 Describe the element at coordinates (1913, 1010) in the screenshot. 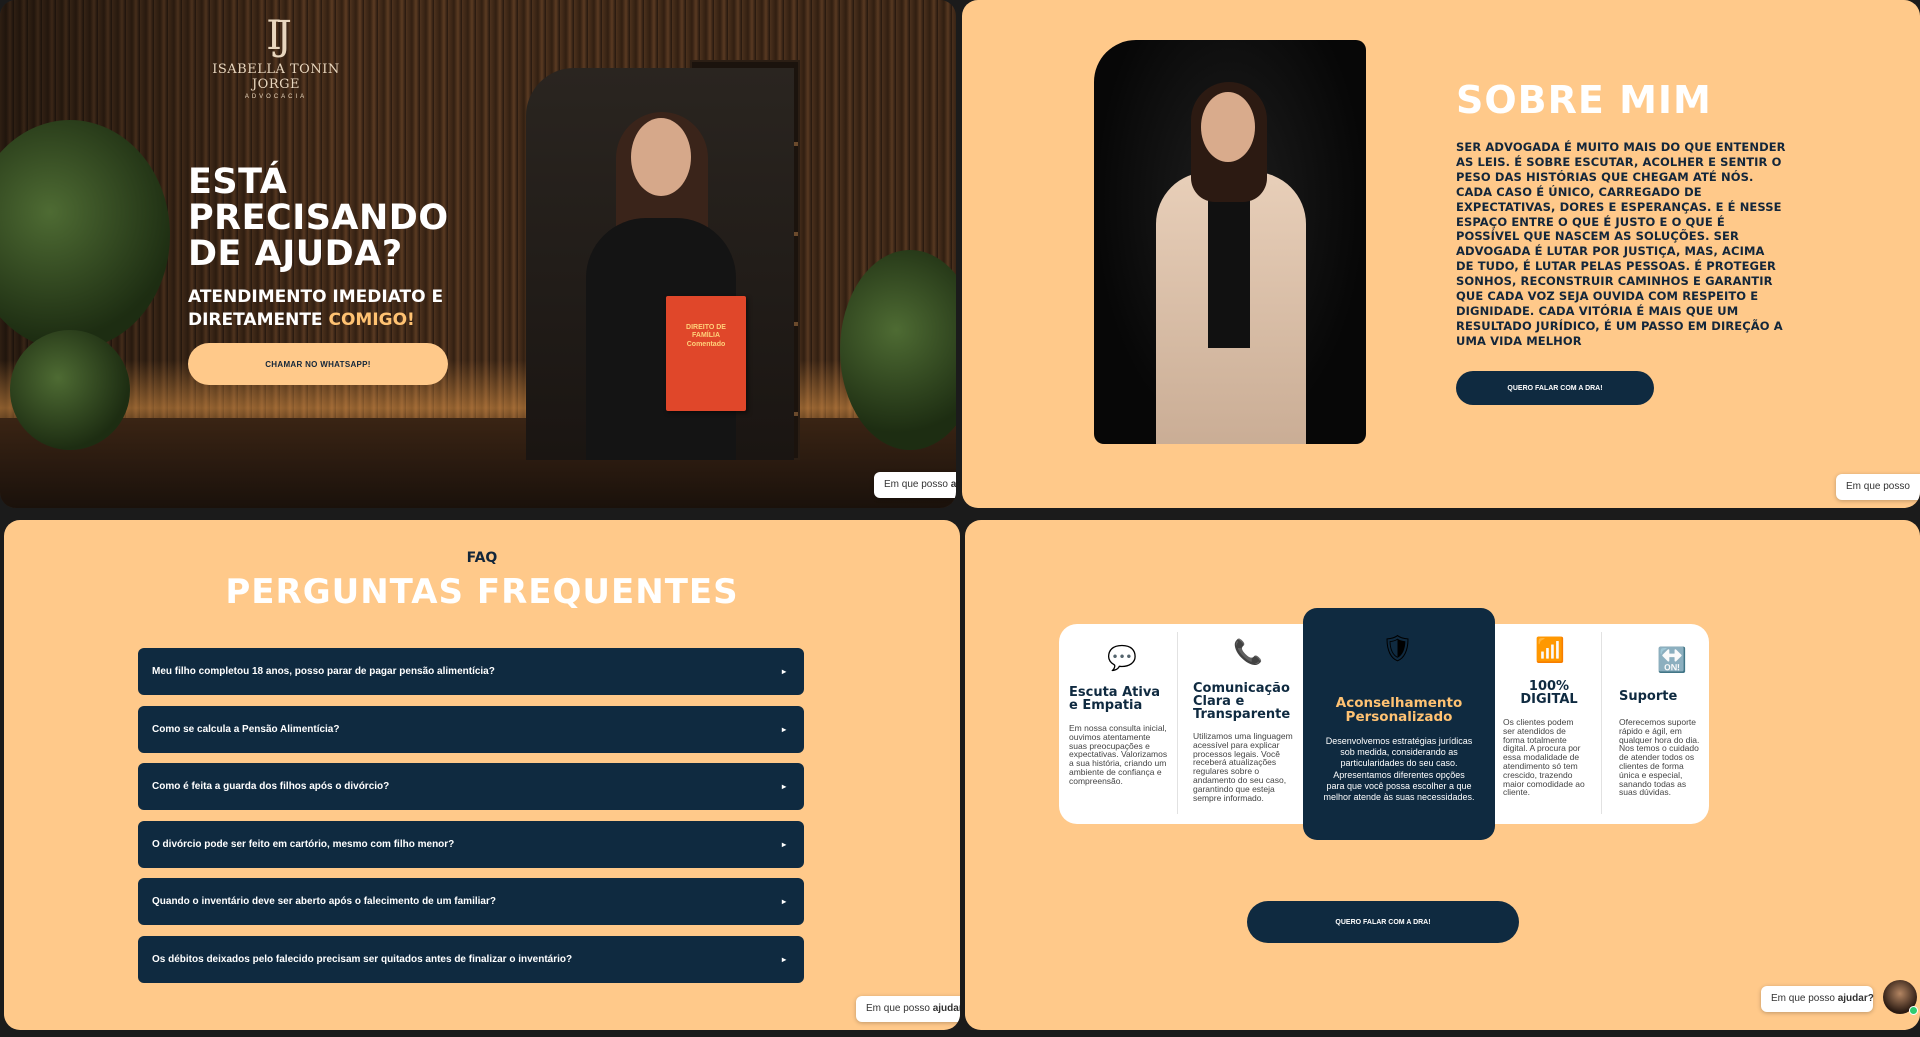

I see `online-status-dot` at that location.